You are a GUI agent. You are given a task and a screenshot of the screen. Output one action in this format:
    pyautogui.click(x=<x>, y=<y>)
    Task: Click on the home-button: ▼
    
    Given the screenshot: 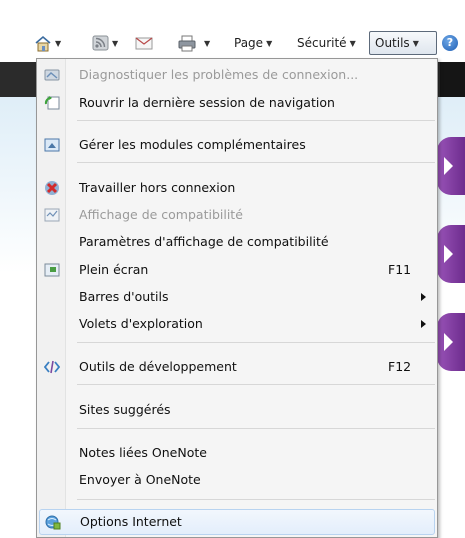 What is the action you would take?
    pyautogui.click(x=47, y=43)
    